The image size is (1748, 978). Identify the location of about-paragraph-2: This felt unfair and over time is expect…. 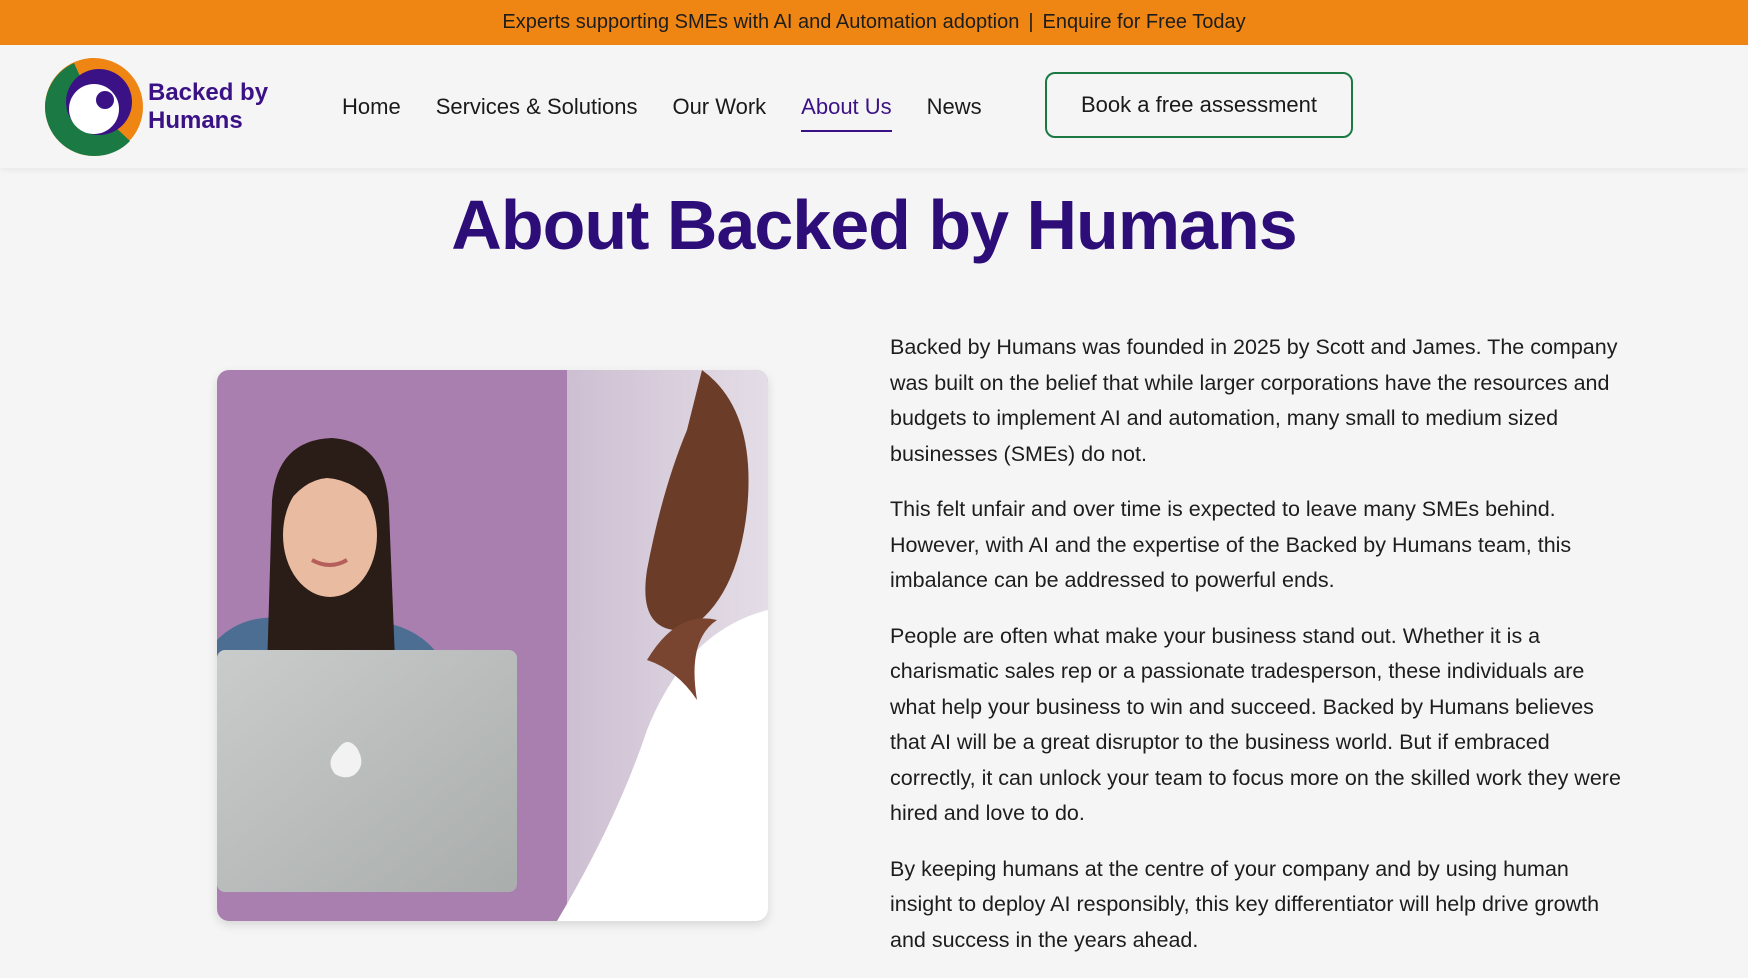
(1231, 544).